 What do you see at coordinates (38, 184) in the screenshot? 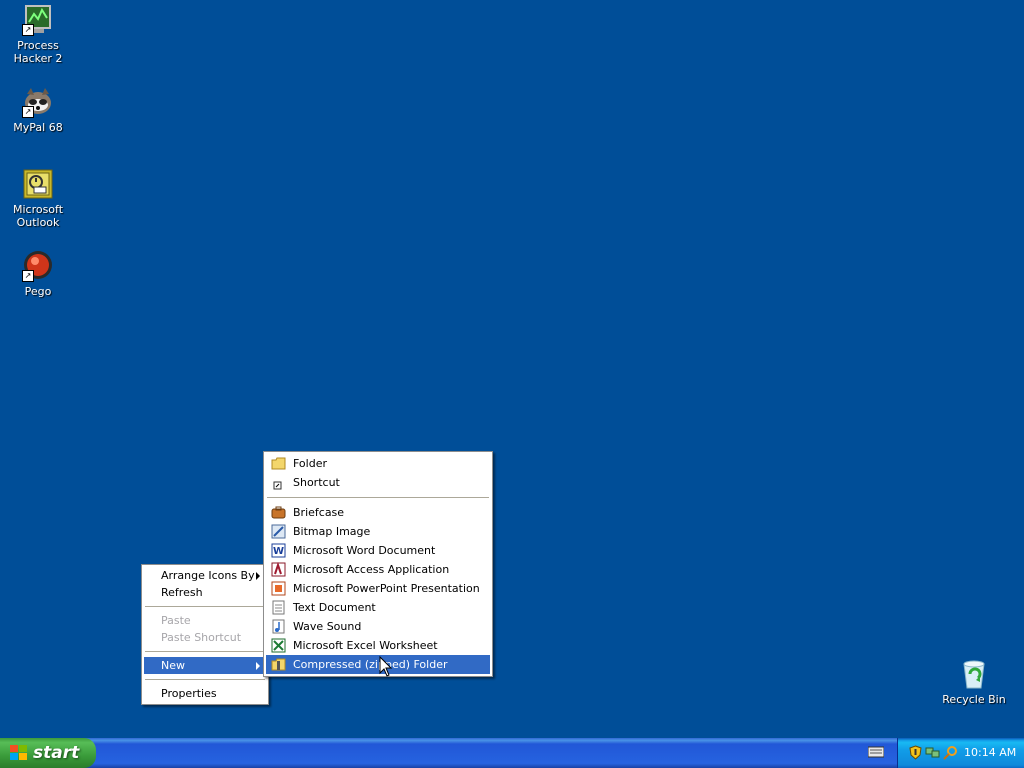
I see `outlook-icon` at bounding box center [38, 184].